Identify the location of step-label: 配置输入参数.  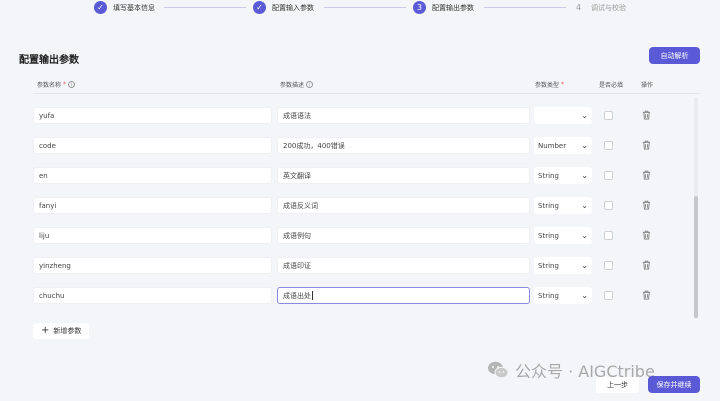
(293, 7).